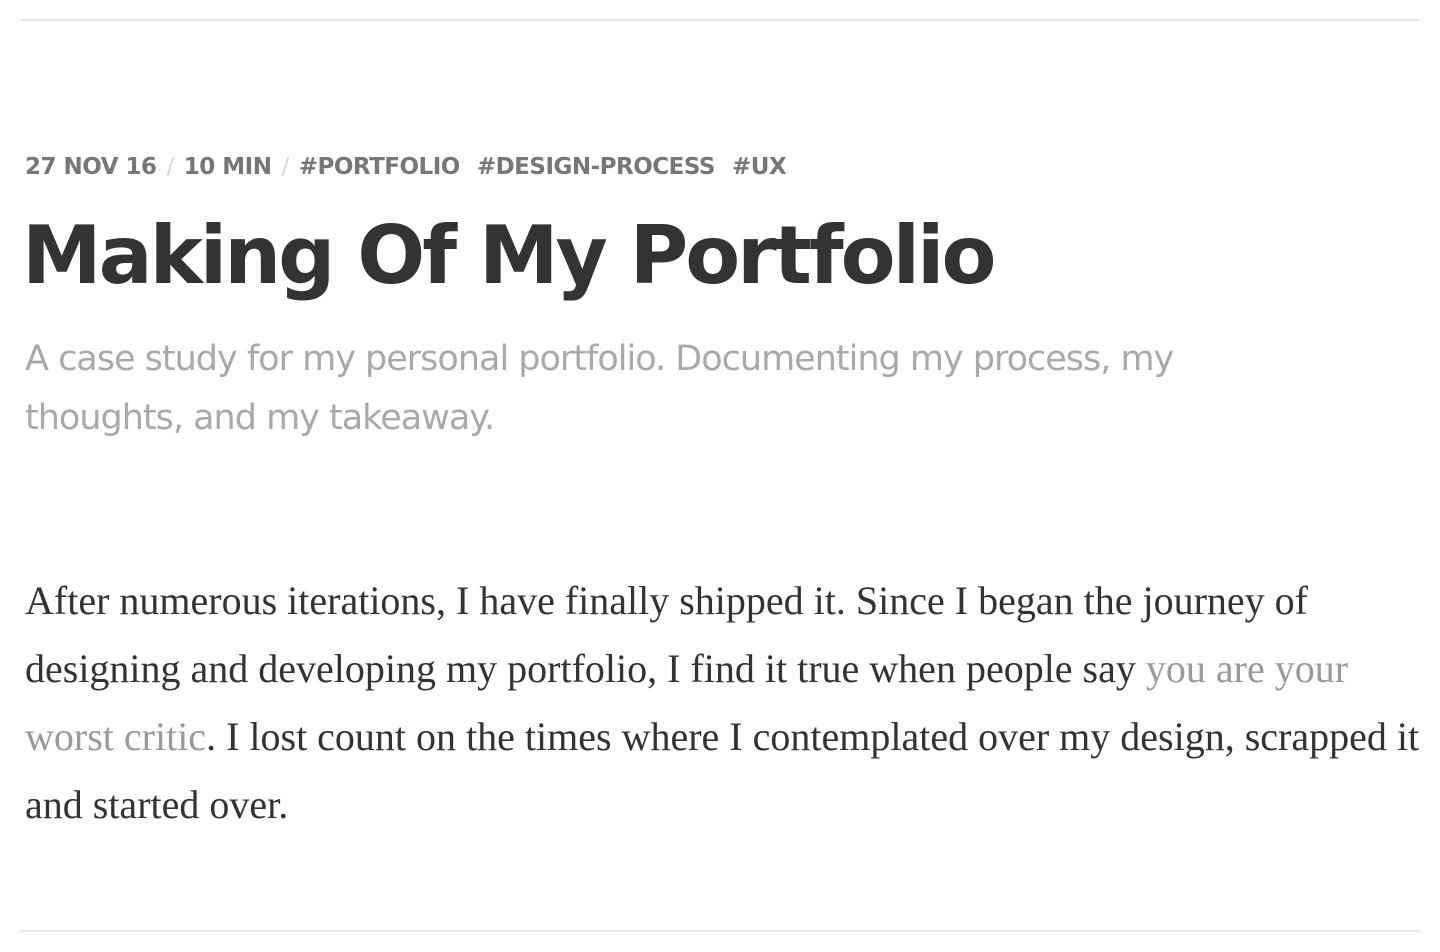 The width and height of the screenshot is (1440, 952). Describe the element at coordinates (91, 167) in the screenshot. I see `post-date: 27 NOV 16` at that location.